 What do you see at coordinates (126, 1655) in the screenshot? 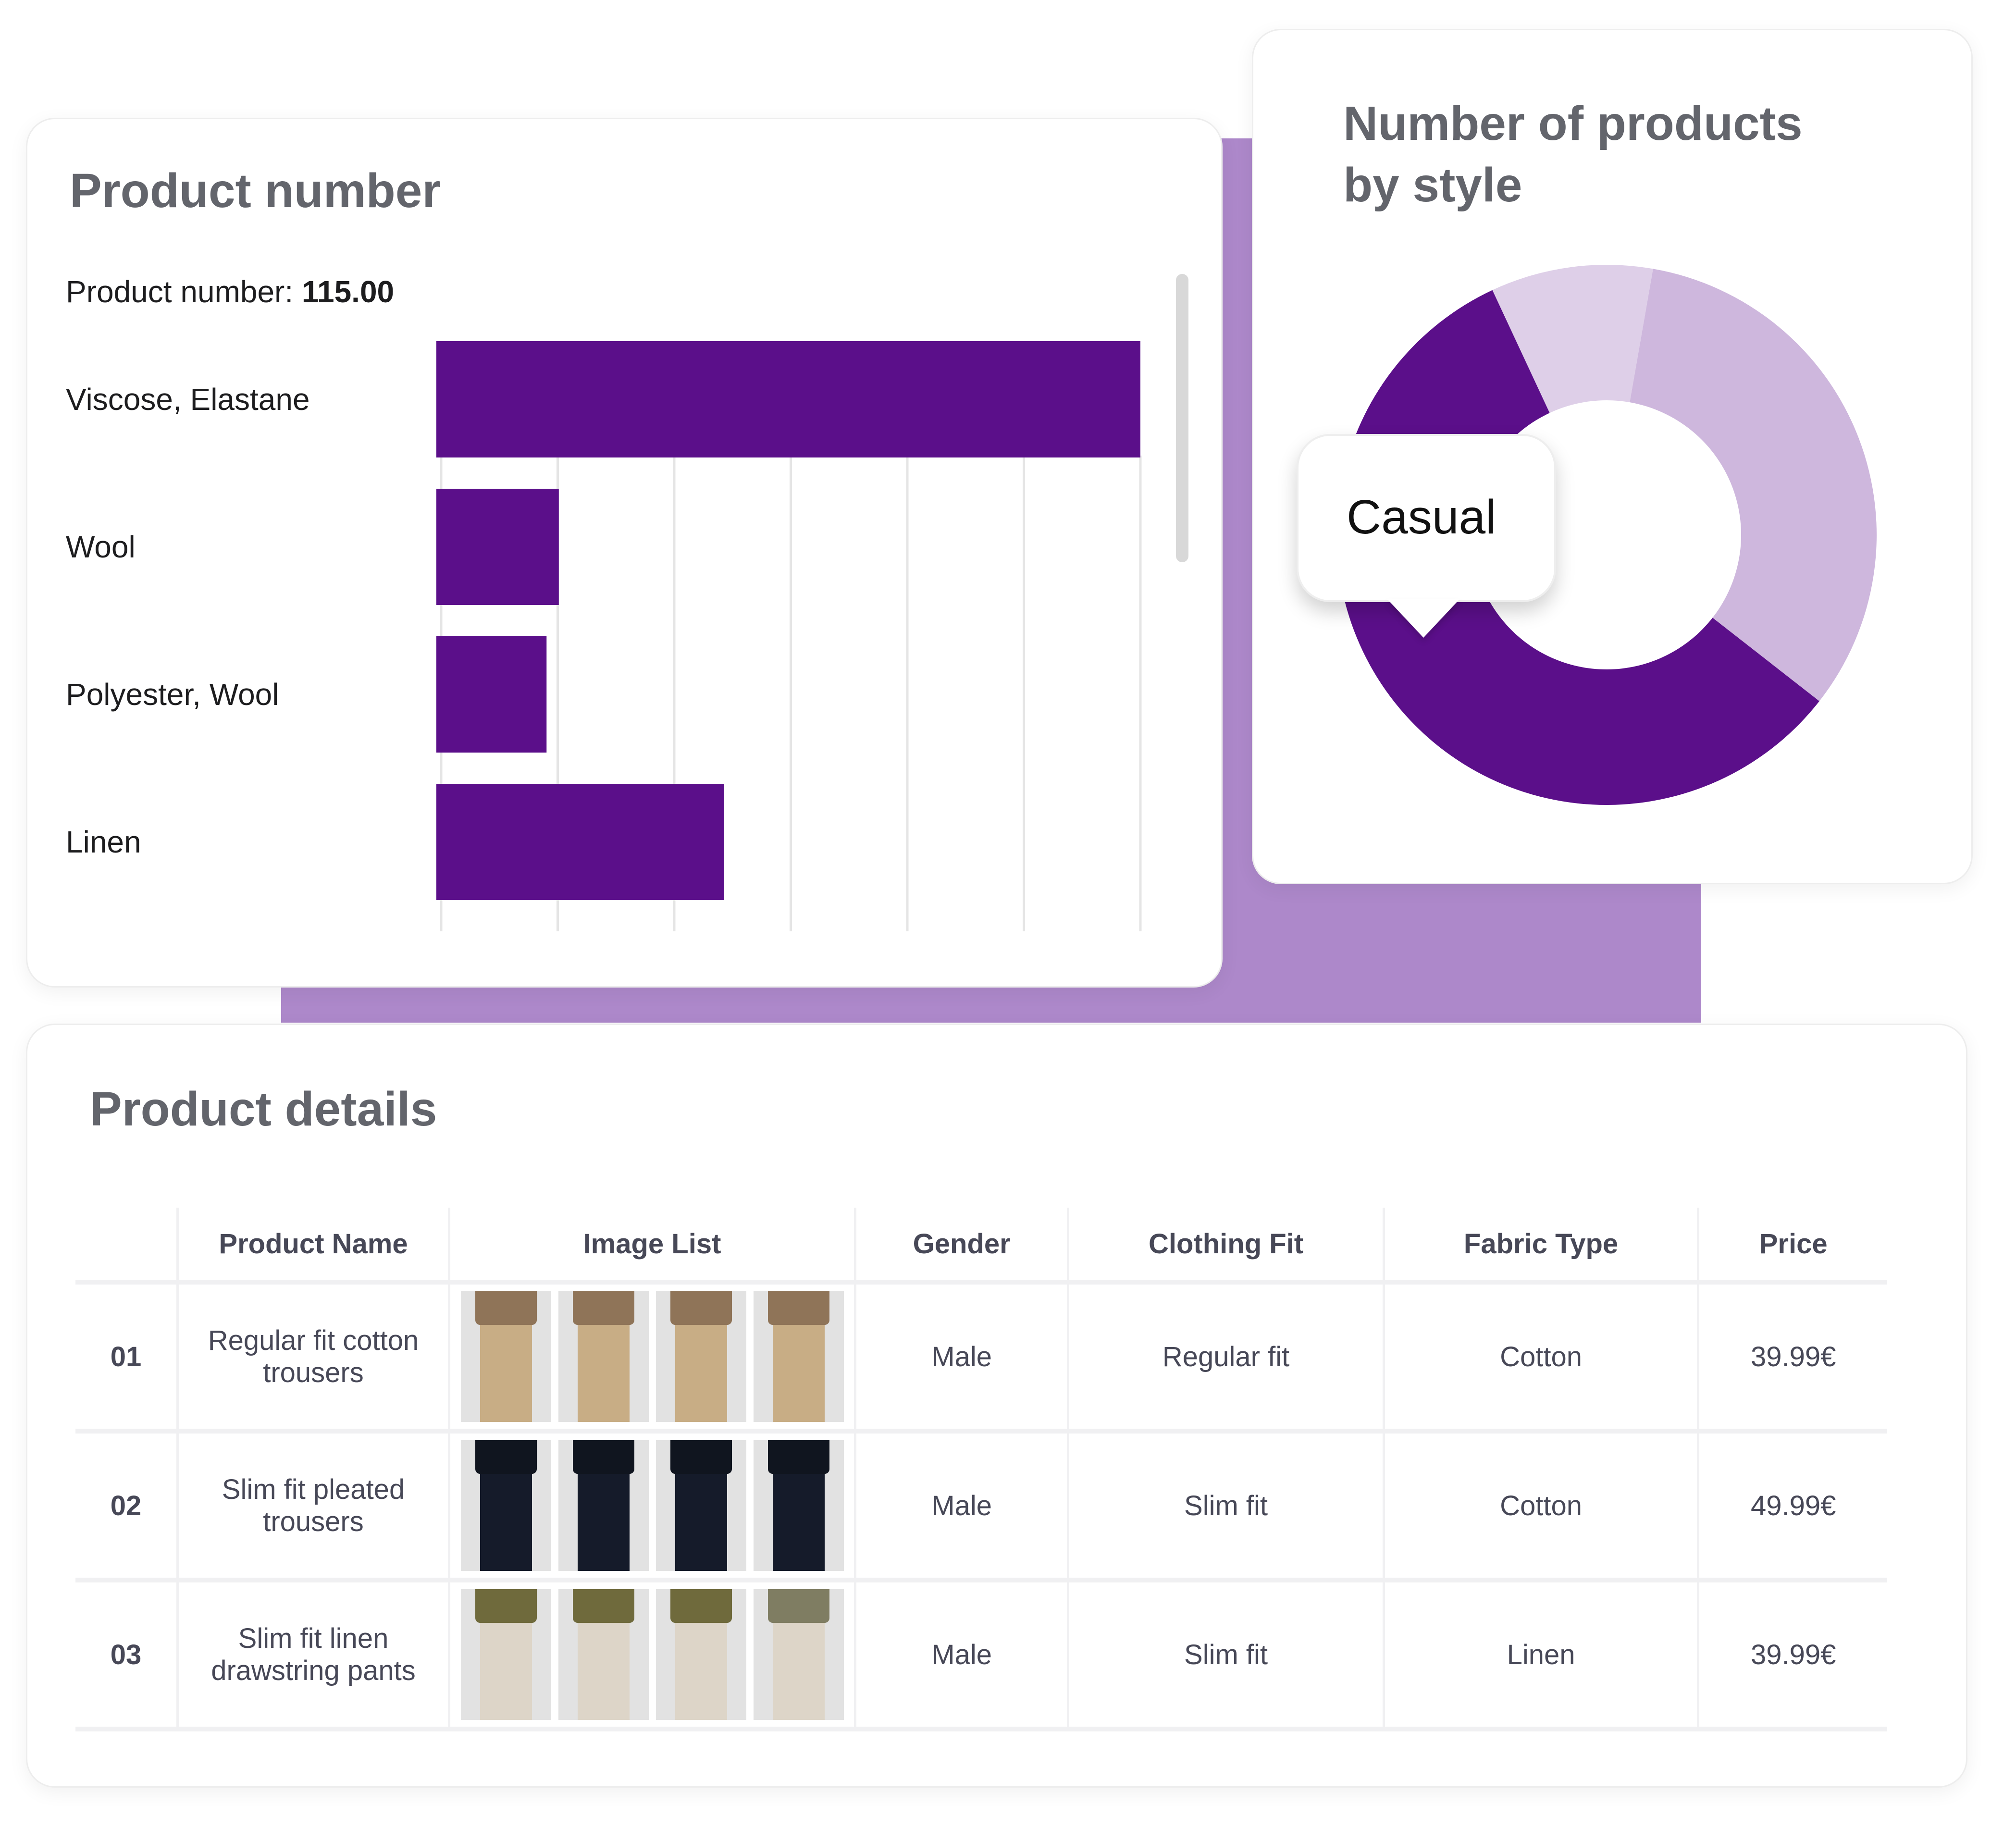
I see `row-number: 03` at bounding box center [126, 1655].